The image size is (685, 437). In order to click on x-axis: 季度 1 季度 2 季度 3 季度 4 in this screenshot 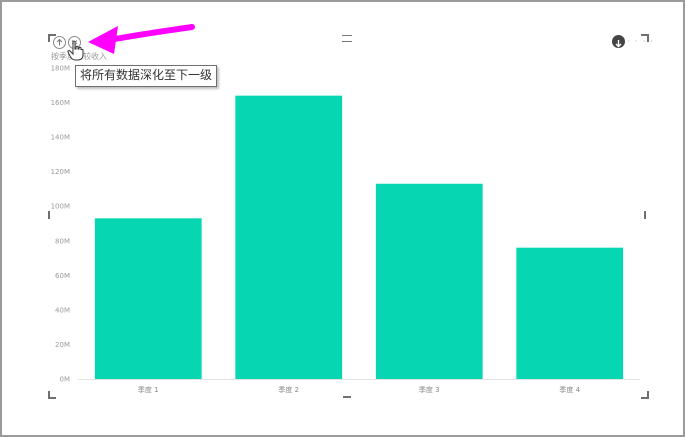, I will do `click(359, 389)`.